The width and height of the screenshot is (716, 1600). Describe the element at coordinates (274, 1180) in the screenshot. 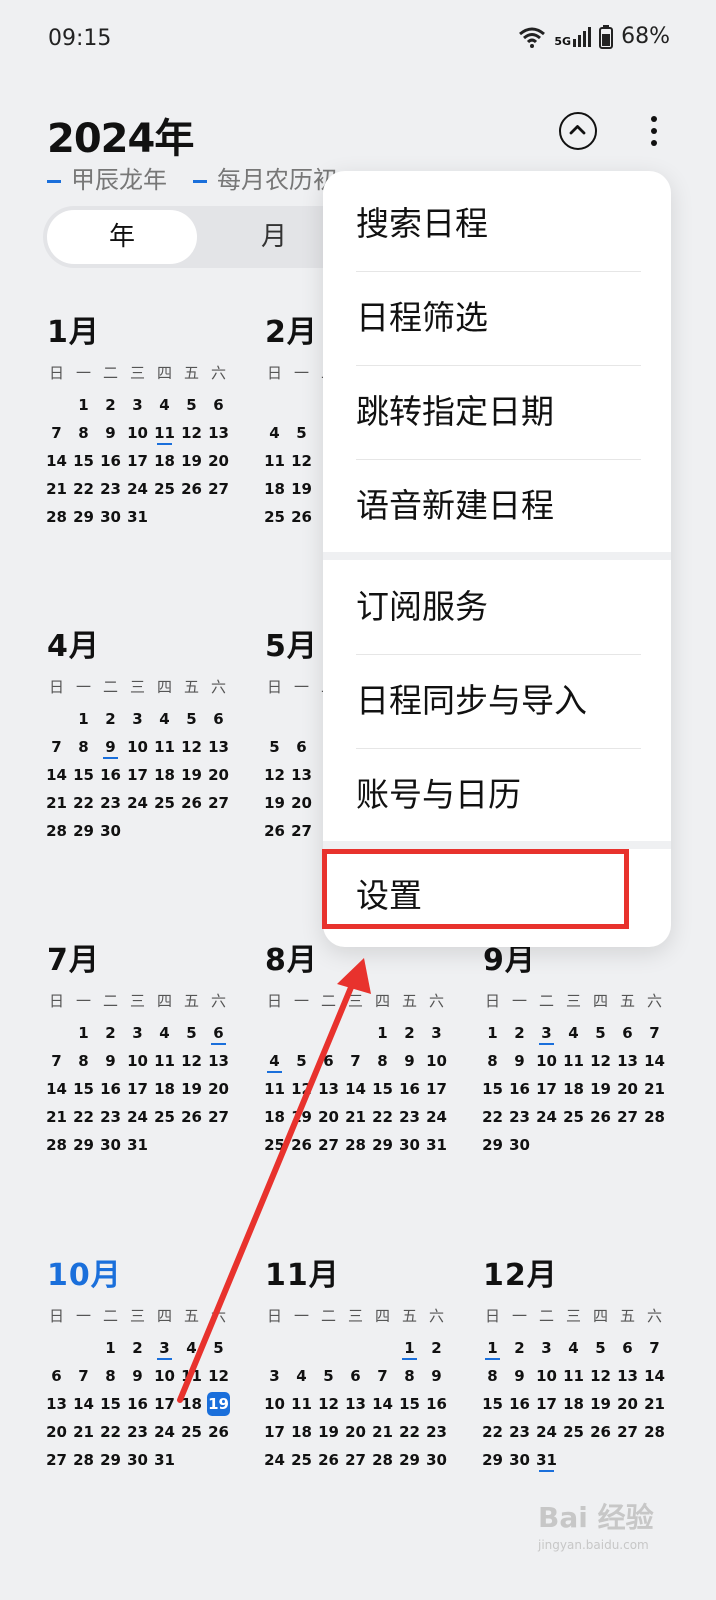

I see `annotation-arrow` at that location.